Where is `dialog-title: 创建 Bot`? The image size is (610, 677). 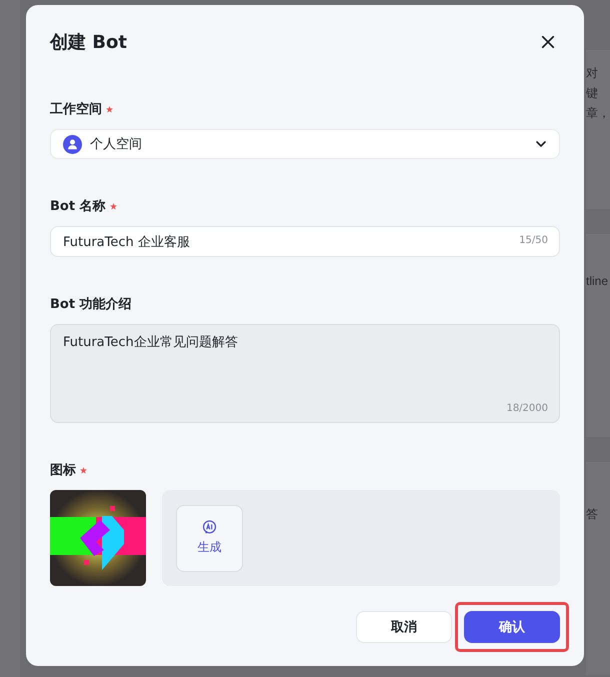
dialog-title: 创建 Bot is located at coordinates (88, 42).